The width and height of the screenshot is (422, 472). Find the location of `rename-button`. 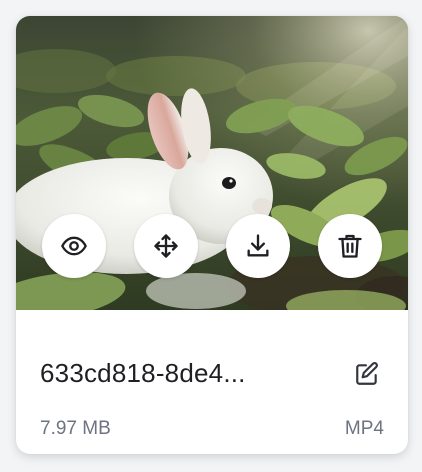

rename-button is located at coordinates (367, 374).